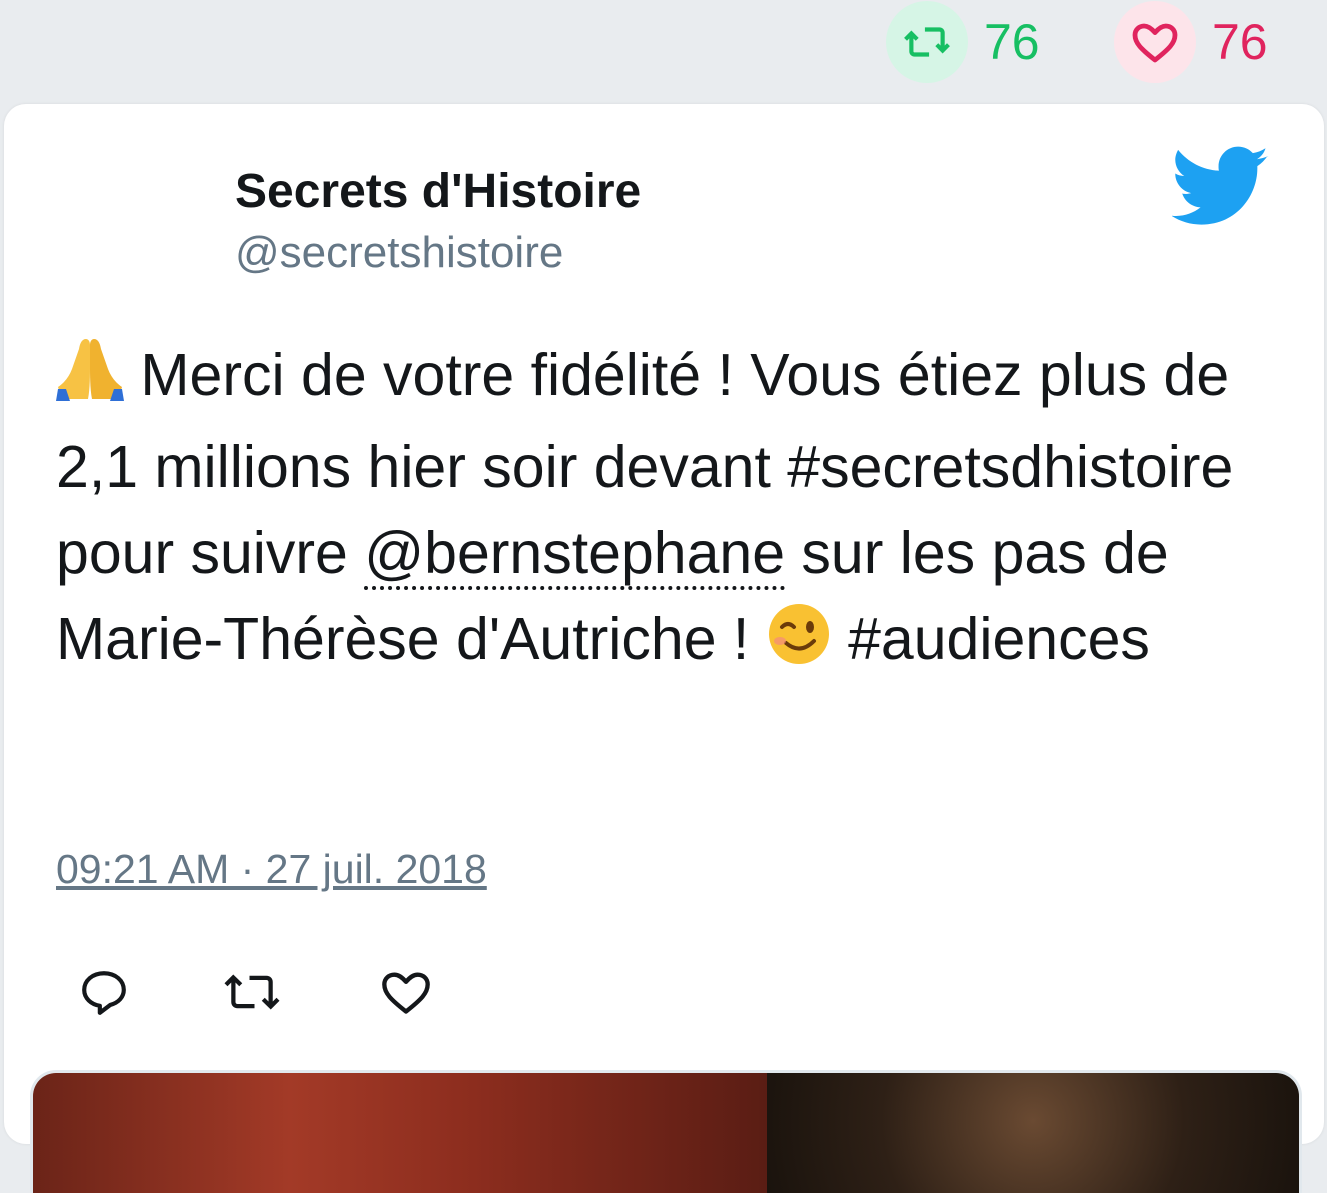  What do you see at coordinates (1033, 1133) in the screenshot?
I see `media-image-right` at bounding box center [1033, 1133].